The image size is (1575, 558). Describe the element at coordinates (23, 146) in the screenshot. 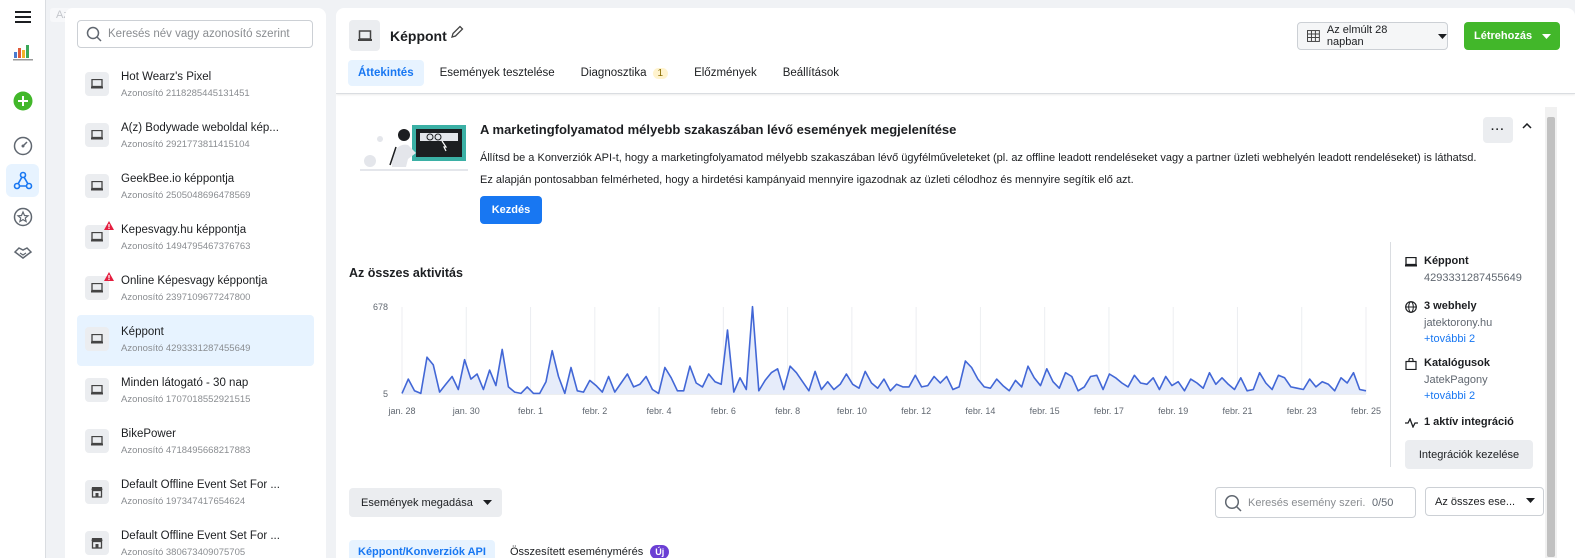

I see `dashboard-gauge-icon` at that location.